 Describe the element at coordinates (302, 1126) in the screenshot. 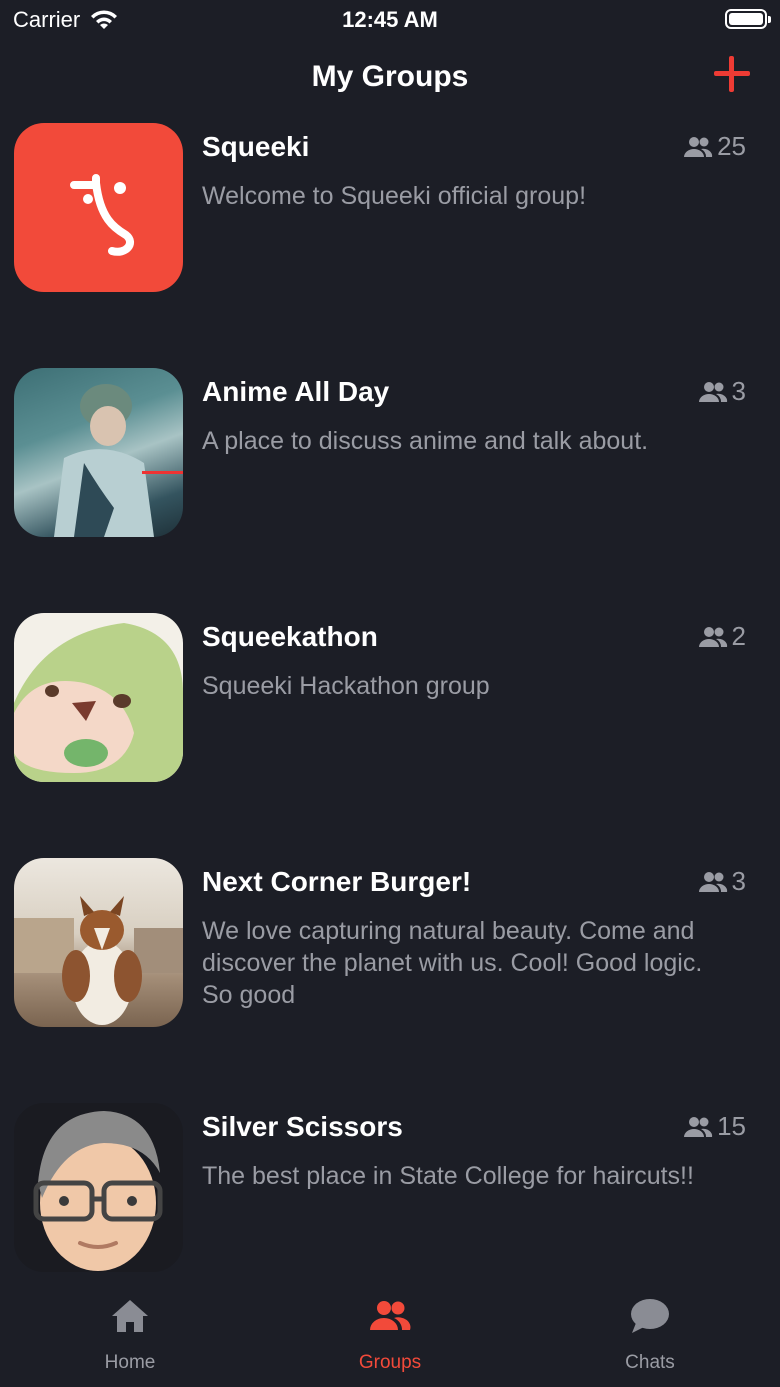

I see `group-name: Silver Scissors` at that location.